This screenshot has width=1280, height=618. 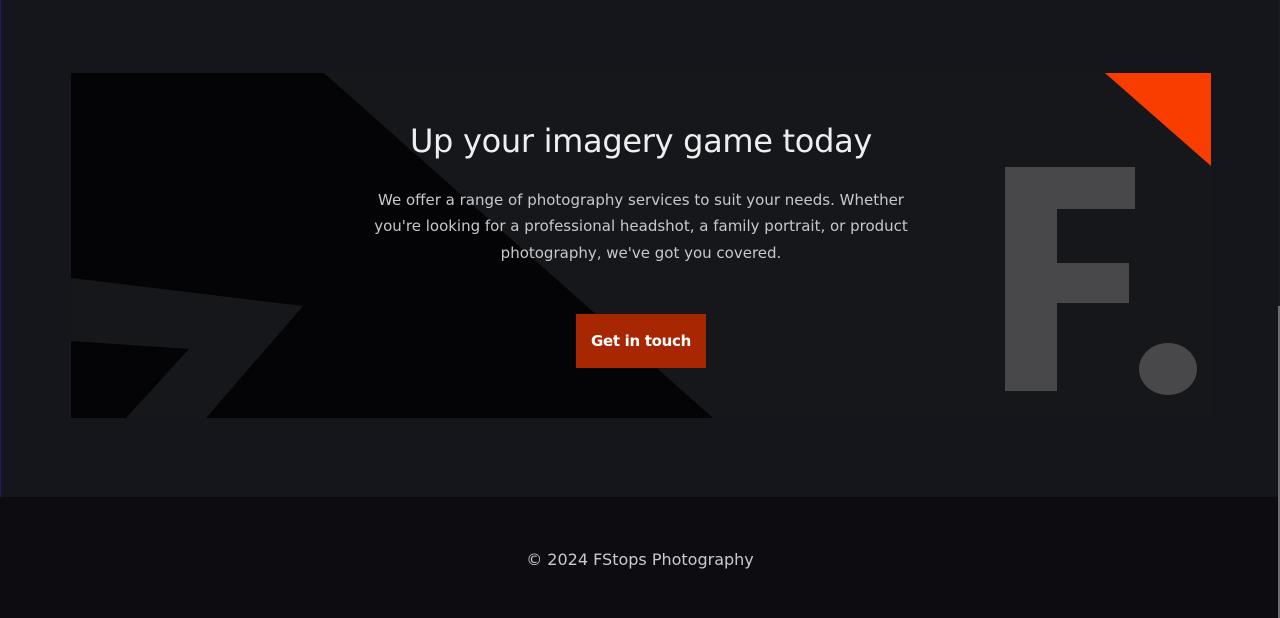 What do you see at coordinates (1070, 279) in the screenshot?
I see `logo-letter-f` at bounding box center [1070, 279].